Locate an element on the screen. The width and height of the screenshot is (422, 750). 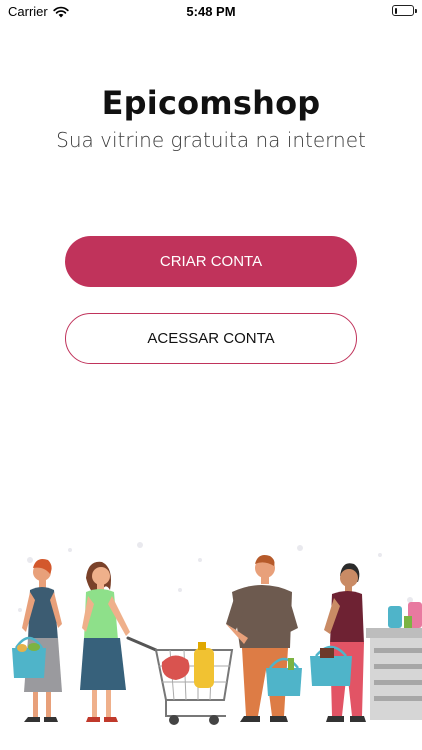
checkout-counter is located at coordinates (394, 661).